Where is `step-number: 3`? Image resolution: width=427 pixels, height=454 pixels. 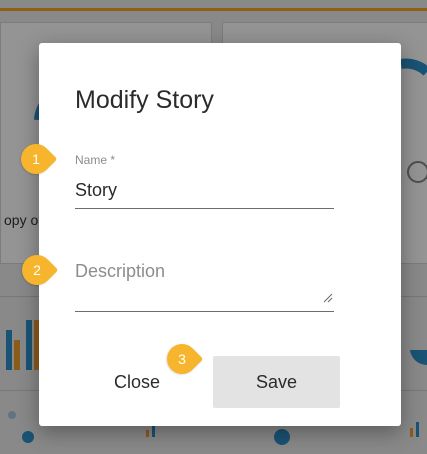 step-number: 3 is located at coordinates (182, 359).